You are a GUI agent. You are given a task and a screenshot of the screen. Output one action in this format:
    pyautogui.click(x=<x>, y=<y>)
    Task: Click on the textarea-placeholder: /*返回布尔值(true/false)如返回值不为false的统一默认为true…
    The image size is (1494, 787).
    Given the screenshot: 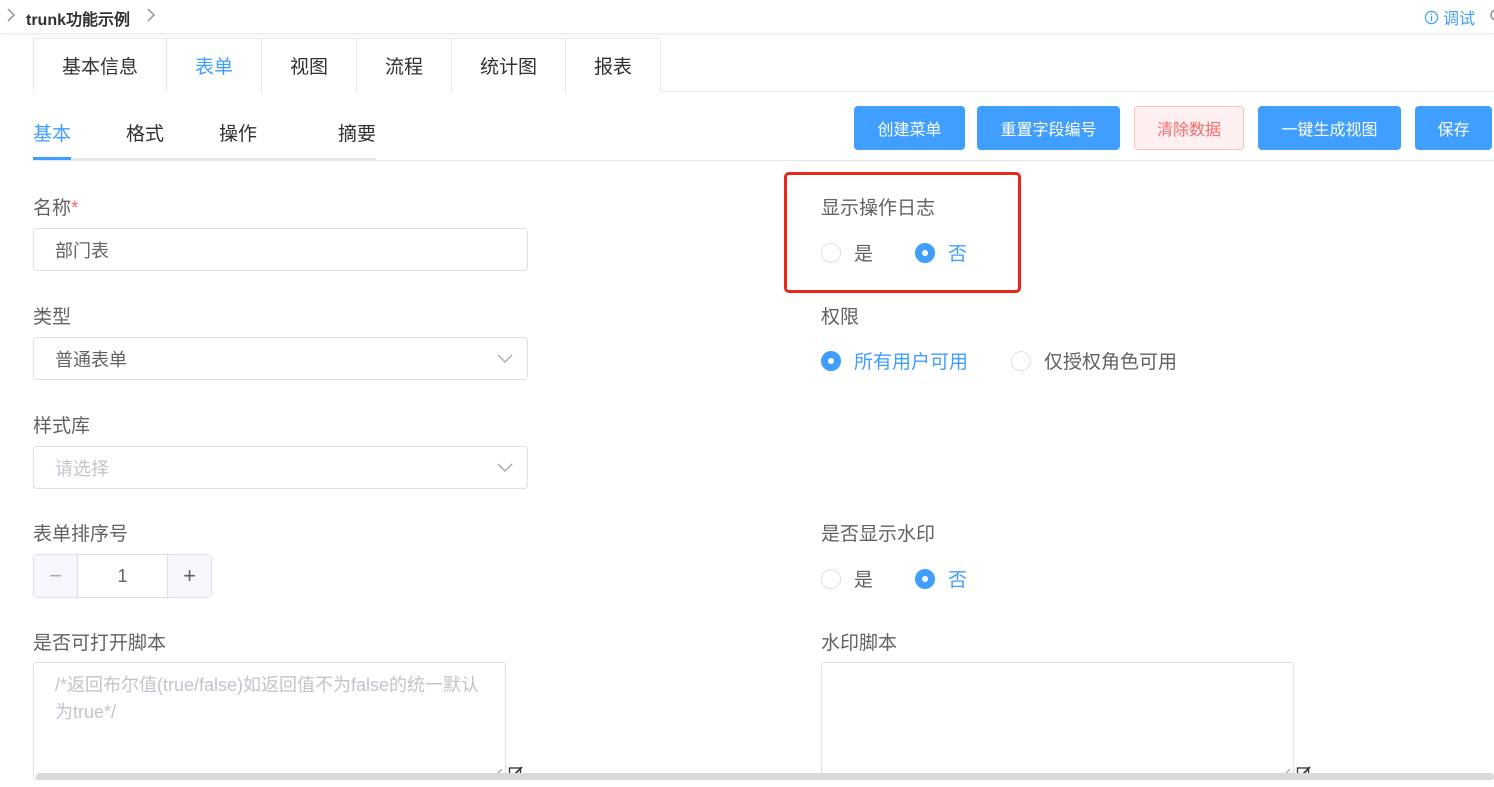 What is the action you would take?
    pyautogui.click(x=267, y=698)
    